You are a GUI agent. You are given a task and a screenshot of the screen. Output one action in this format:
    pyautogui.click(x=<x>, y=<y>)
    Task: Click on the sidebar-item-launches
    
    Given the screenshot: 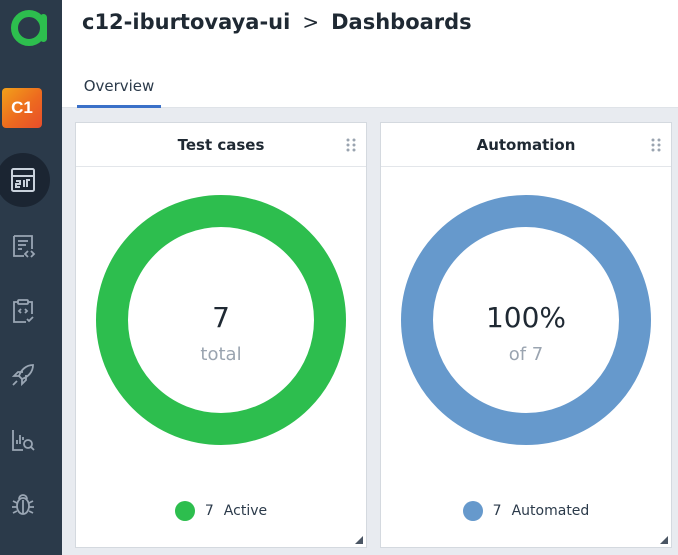 What is the action you would take?
    pyautogui.click(x=25, y=375)
    